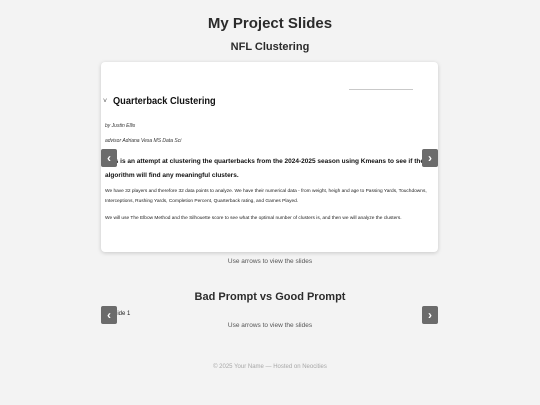 Image resolution: width=540 pixels, height=405 pixels. I want to click on section-title-prompts: Bad Prompt vs Good Prompt, so click(270, 297).